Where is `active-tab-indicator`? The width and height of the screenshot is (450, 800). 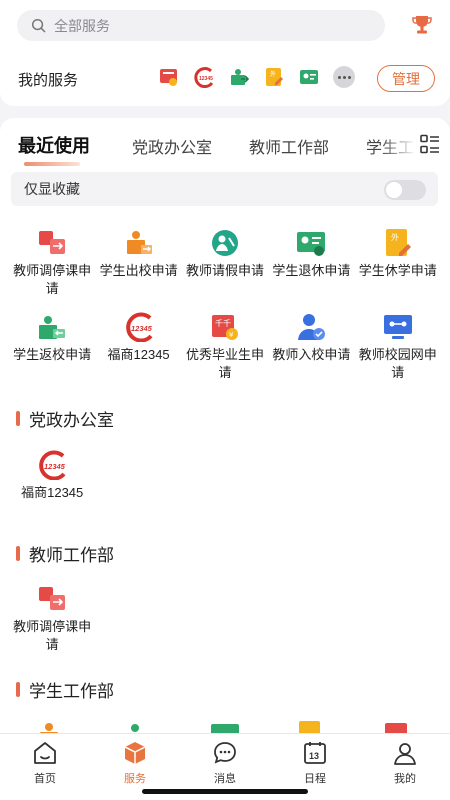 active-tab-indicator is located at coordinates (52, 164).